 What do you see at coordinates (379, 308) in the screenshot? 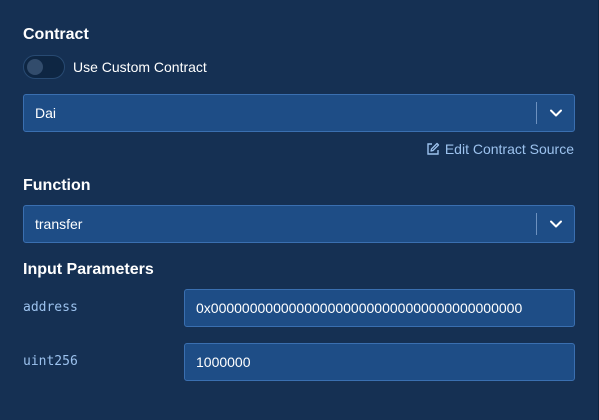
I see `address-input` at bounding box center [379, 308].